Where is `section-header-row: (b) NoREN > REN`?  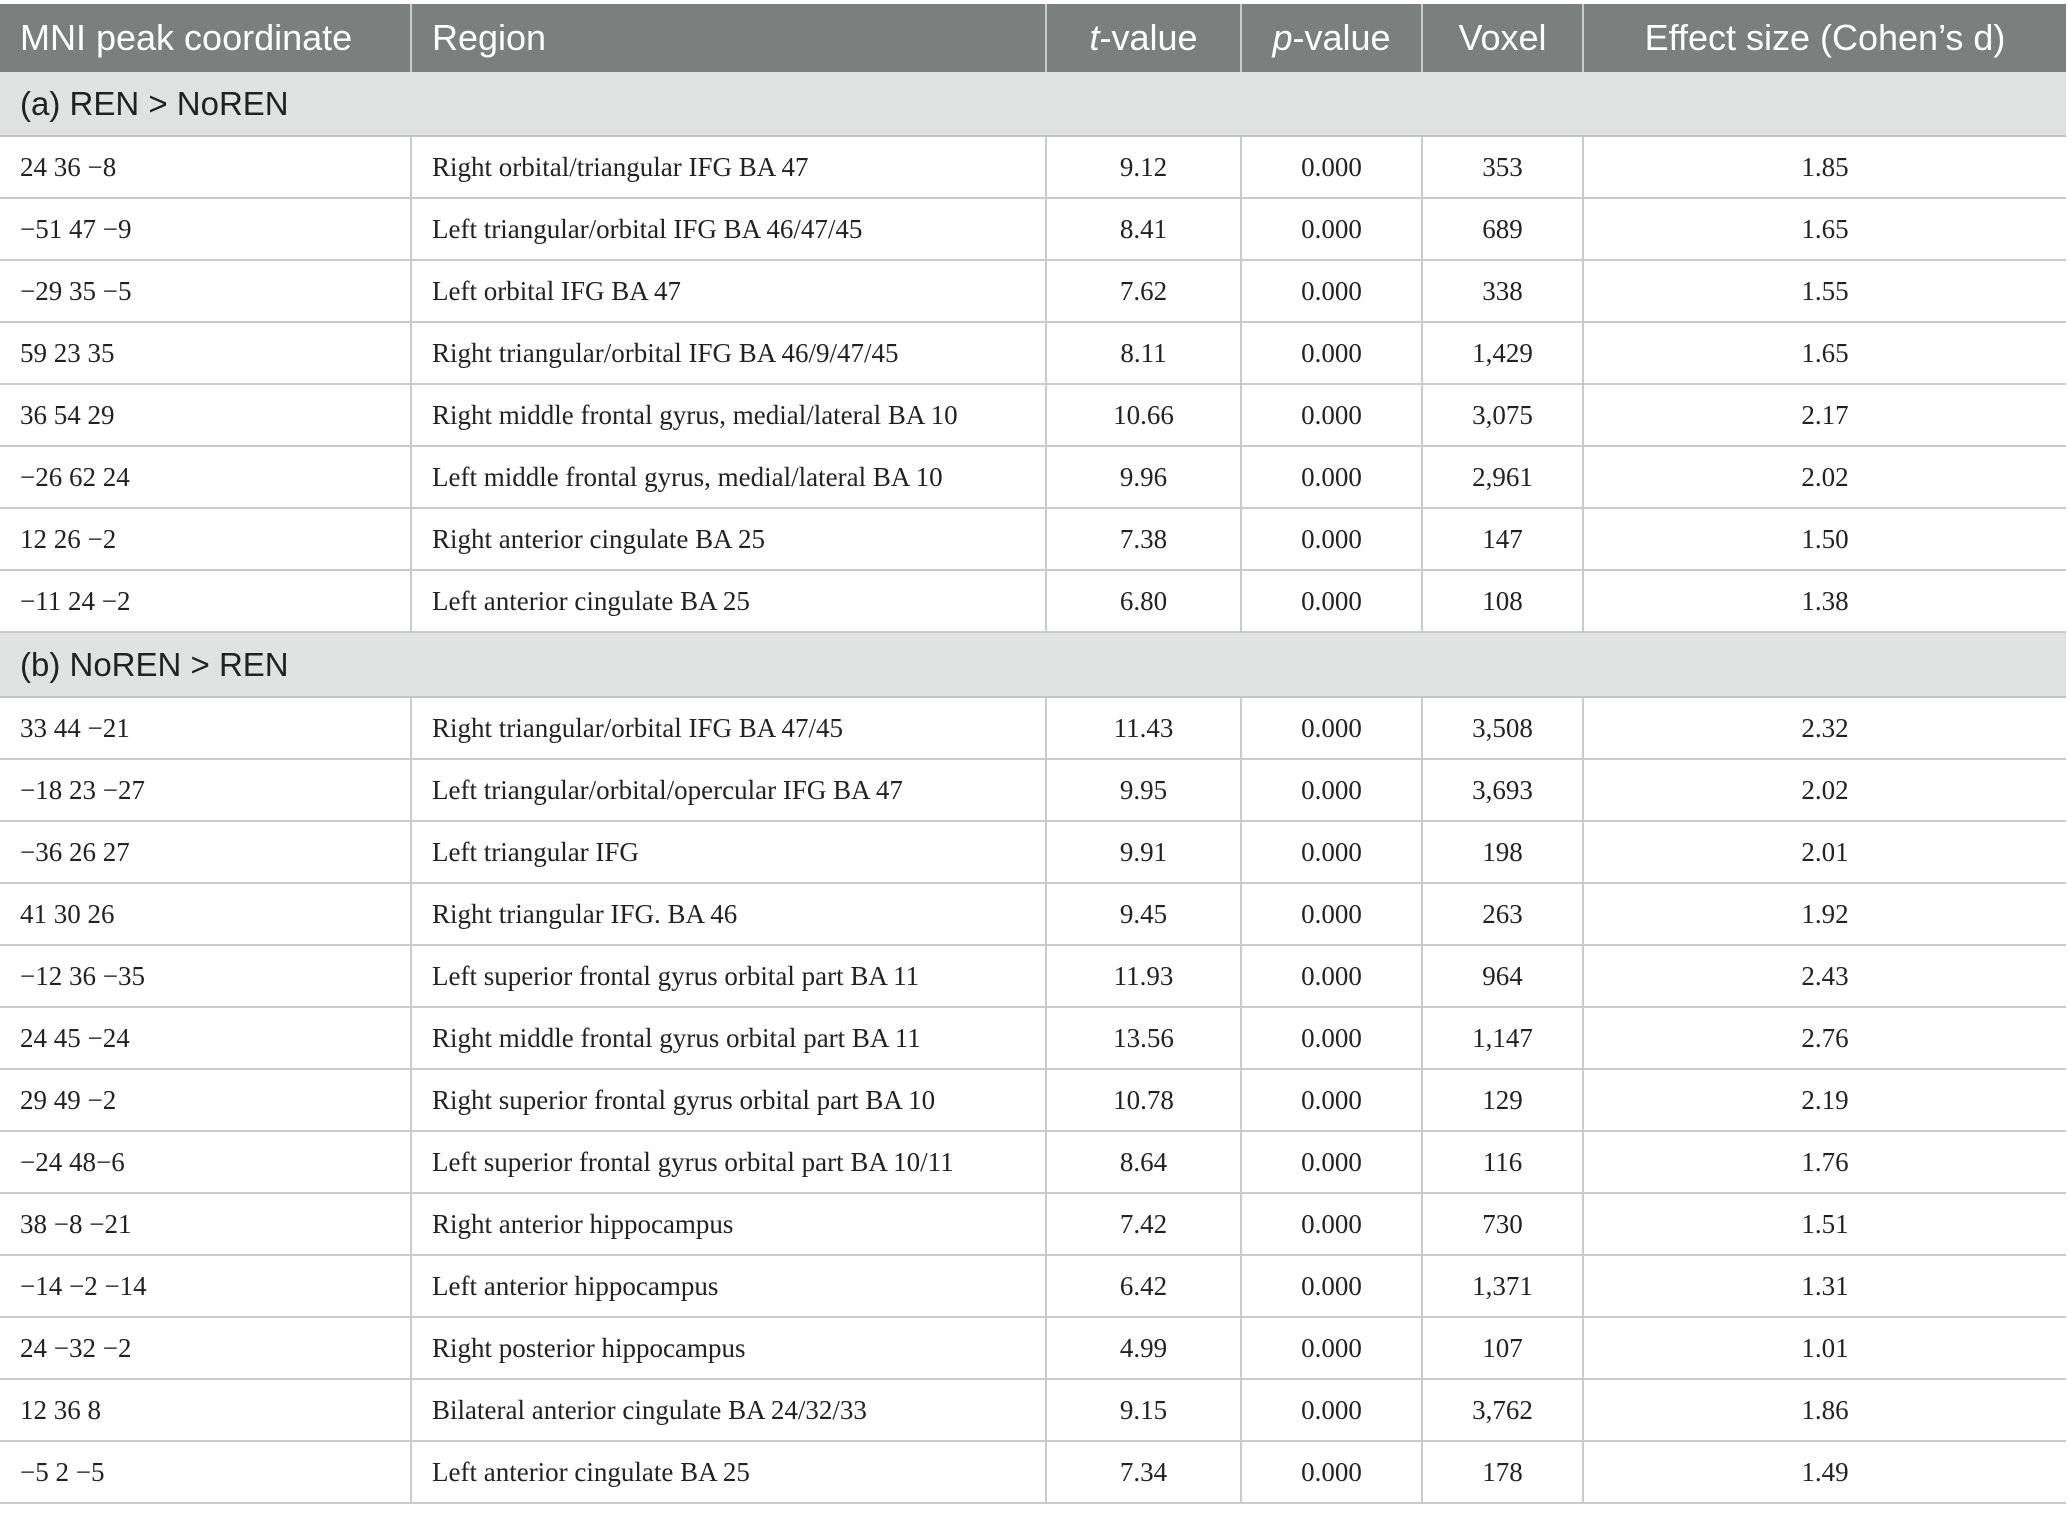 section-header-row: (b) NoREN > REN is located at coordinates (1033, 665).